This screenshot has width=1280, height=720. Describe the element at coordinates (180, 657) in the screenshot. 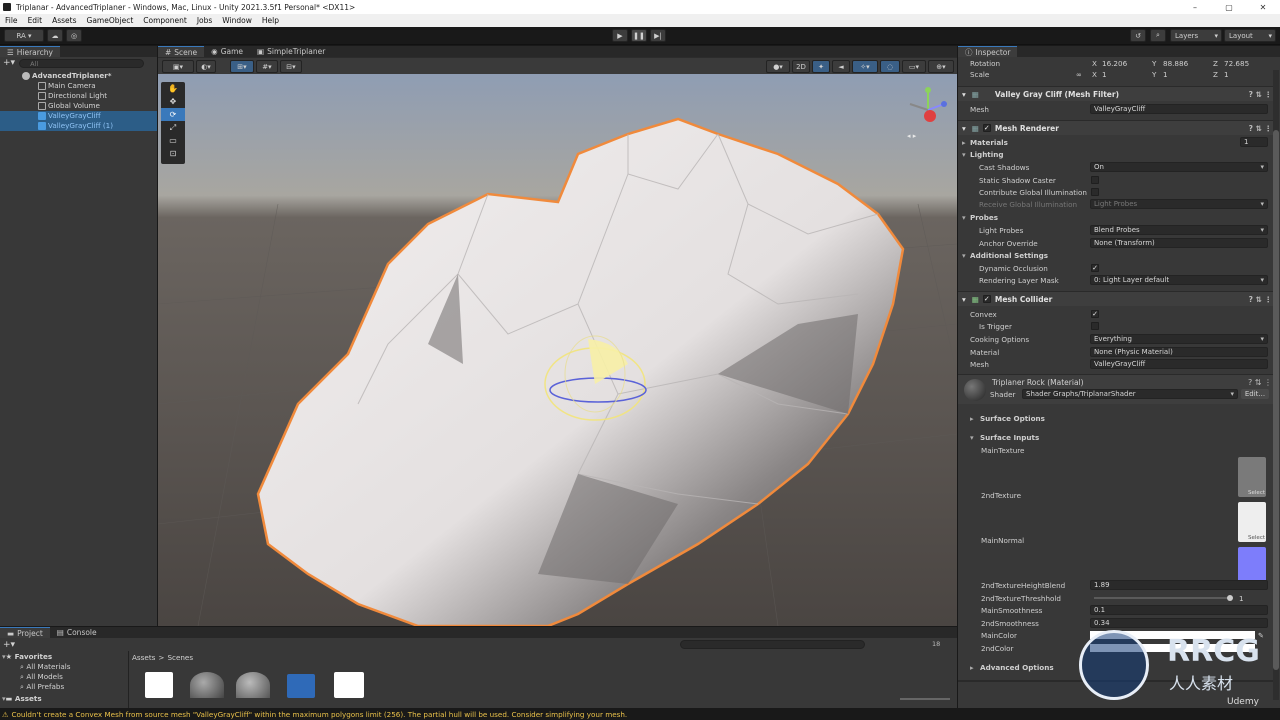

I see `breadcrumb-scenes: Scenes` at that location.